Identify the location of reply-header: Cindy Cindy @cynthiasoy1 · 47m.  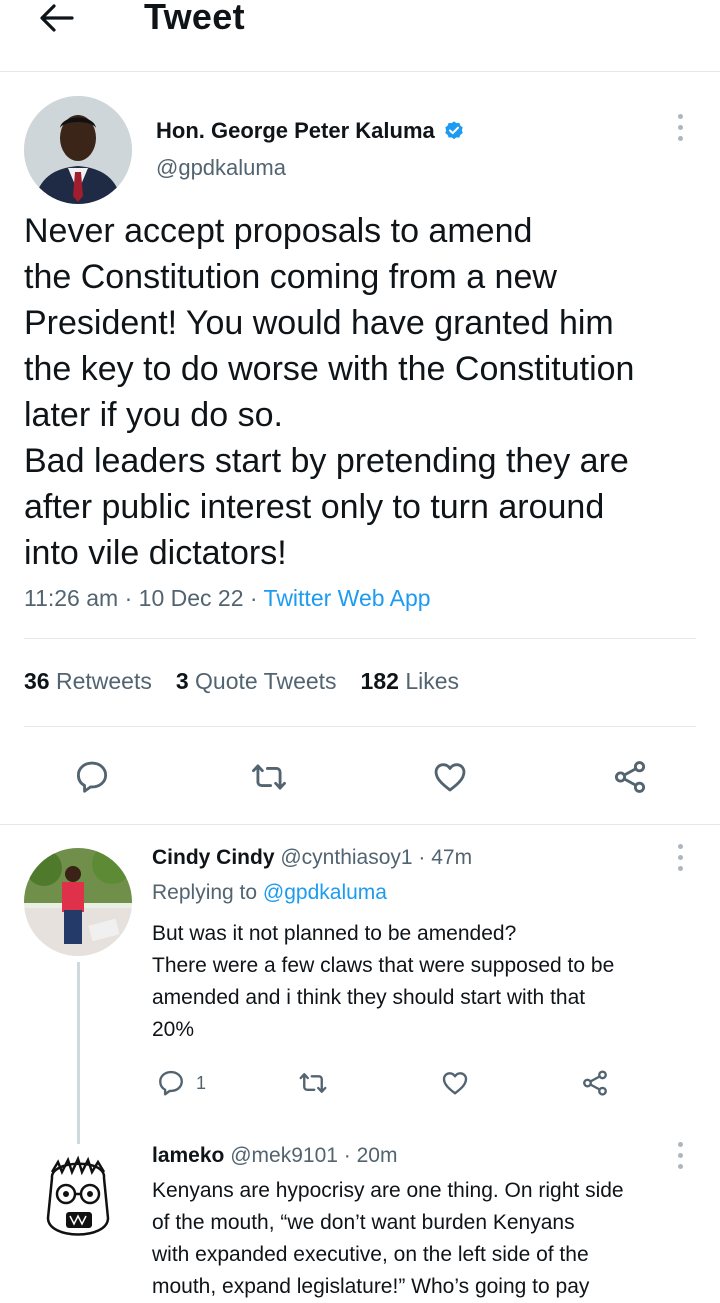
(312, 857).